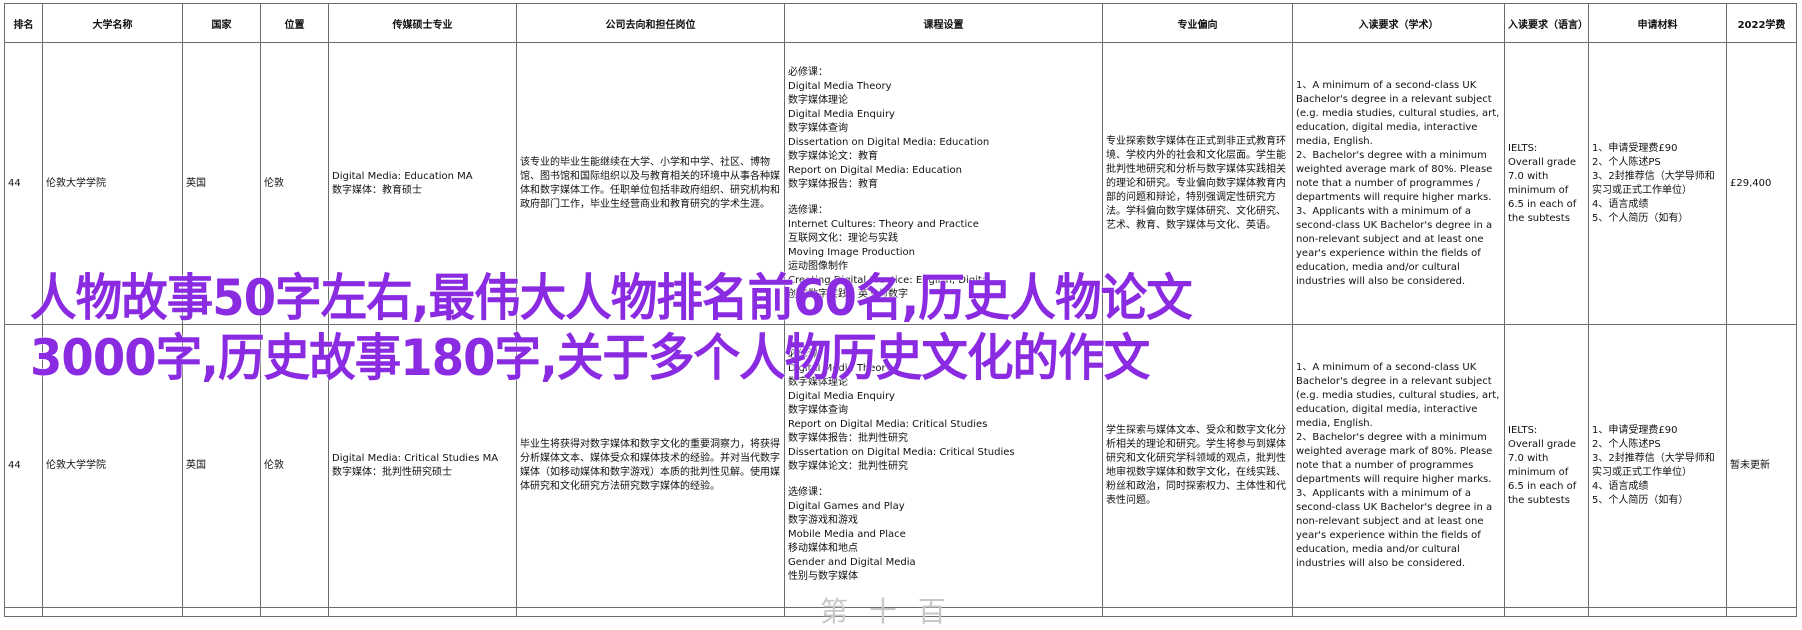  Describe the element at coordinates (823, 520) in the screenshot. I see `course-line: 数字游戏和游戏` at that location.